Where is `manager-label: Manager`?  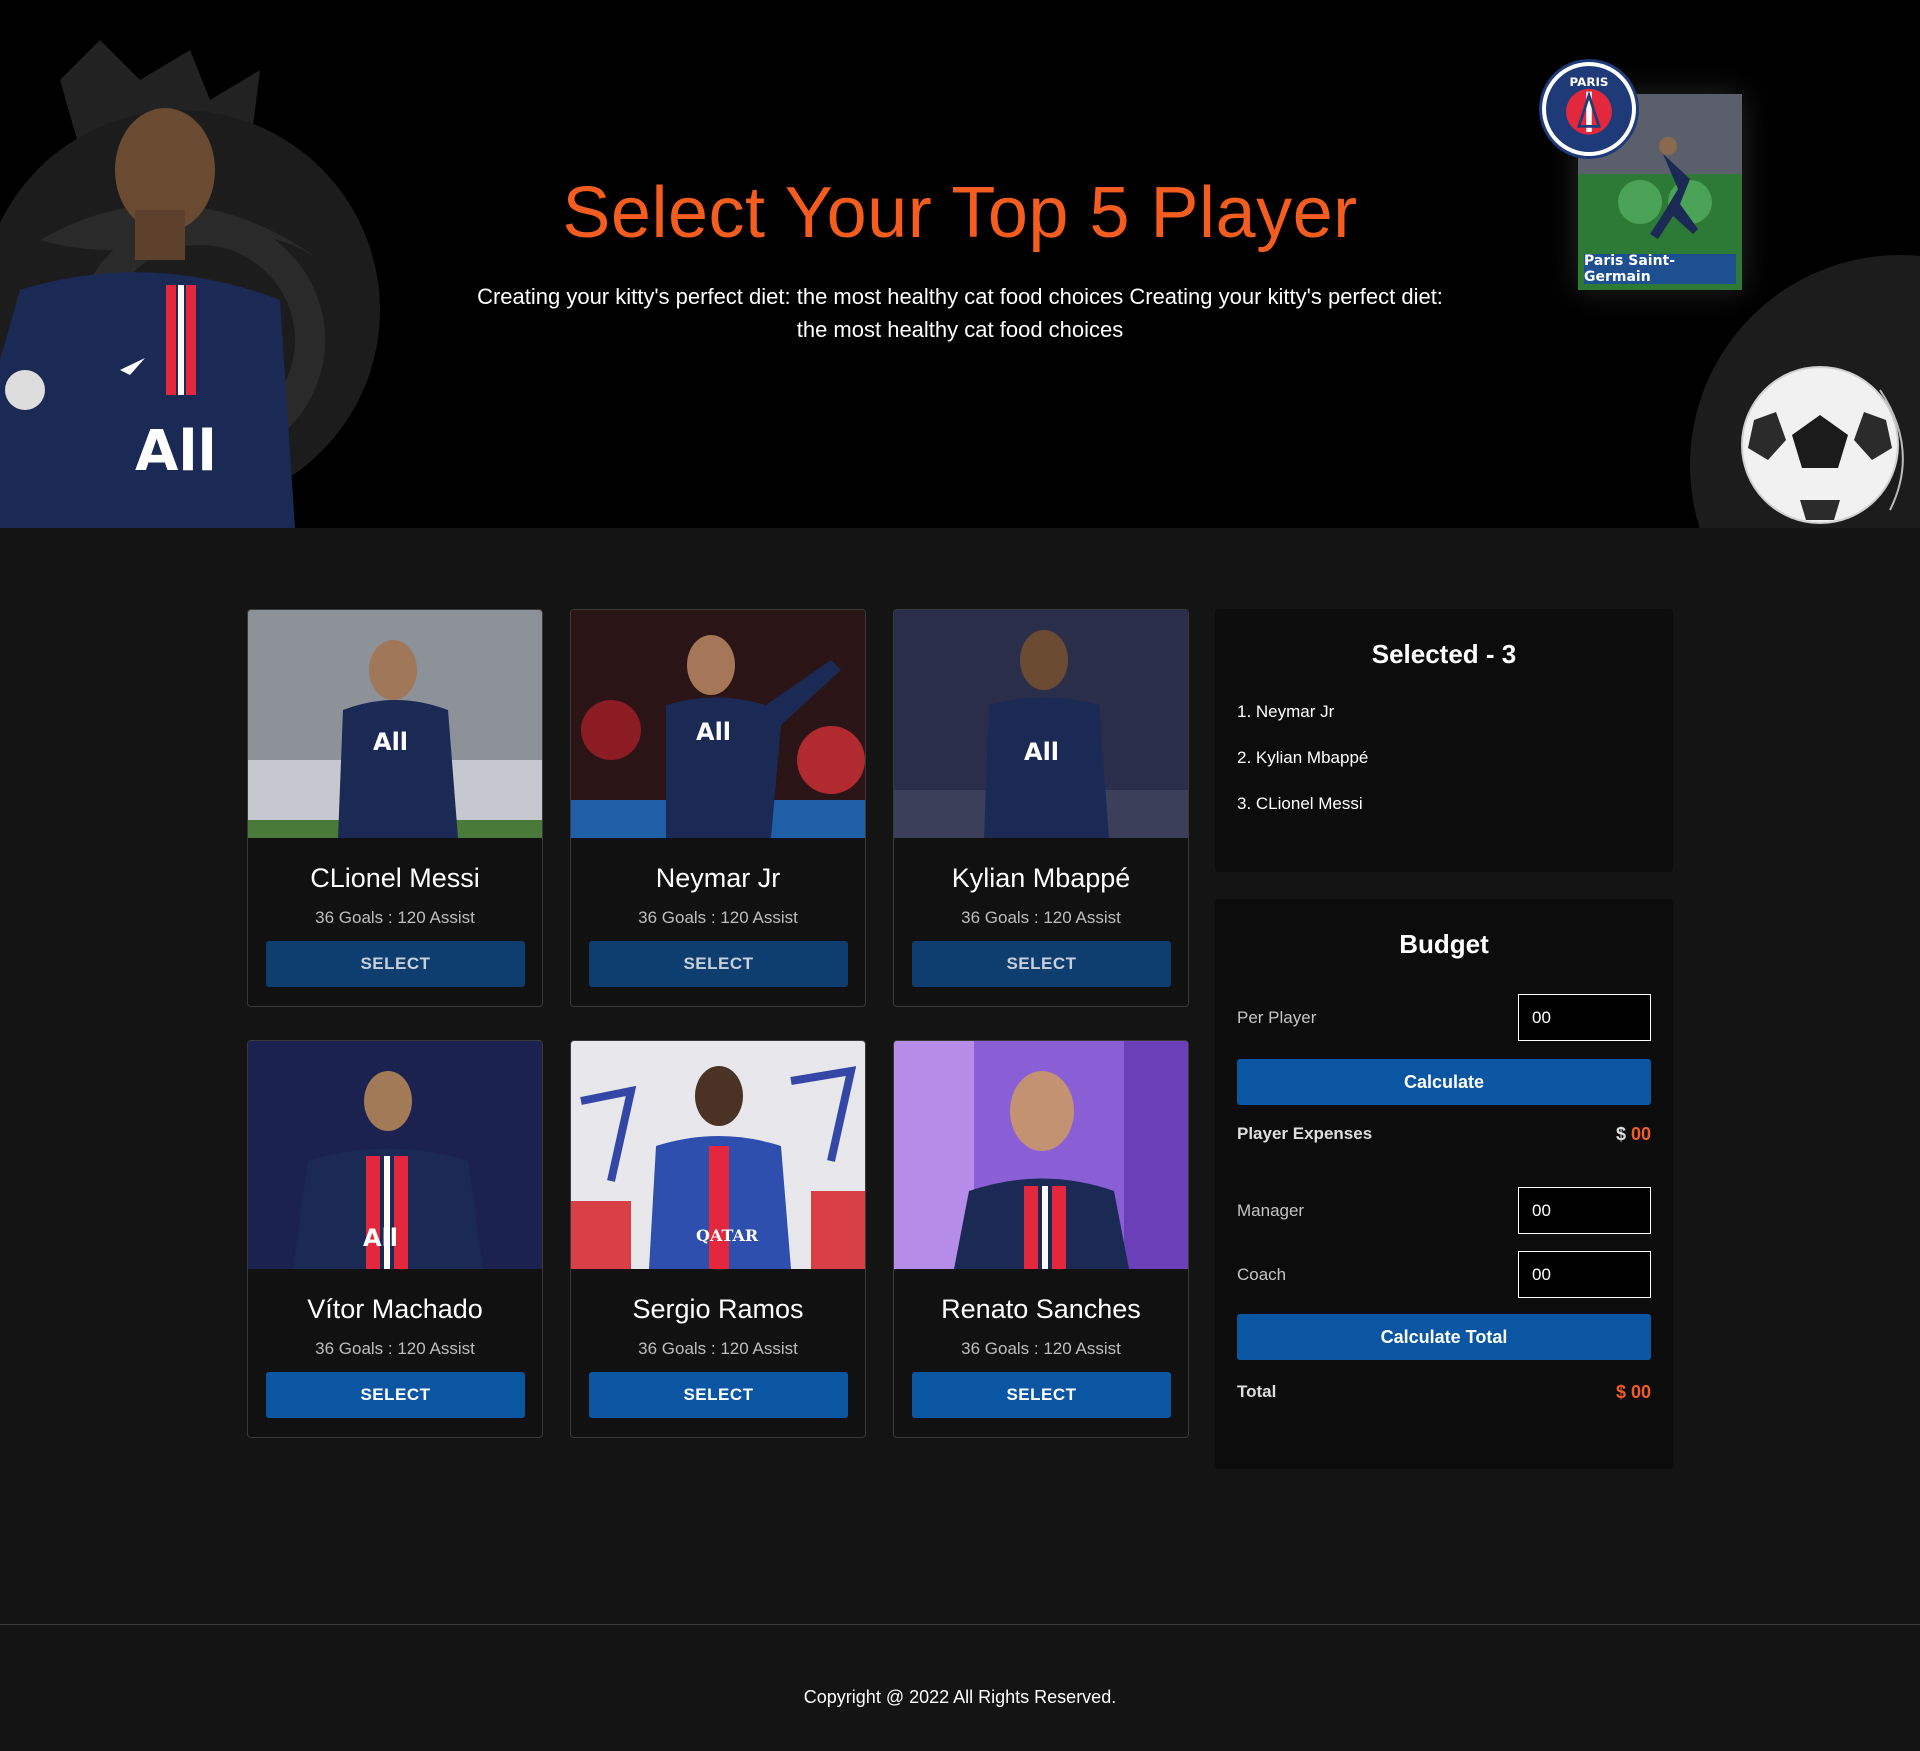 manager-label: Manager is located at coordinates (1271, 1210).